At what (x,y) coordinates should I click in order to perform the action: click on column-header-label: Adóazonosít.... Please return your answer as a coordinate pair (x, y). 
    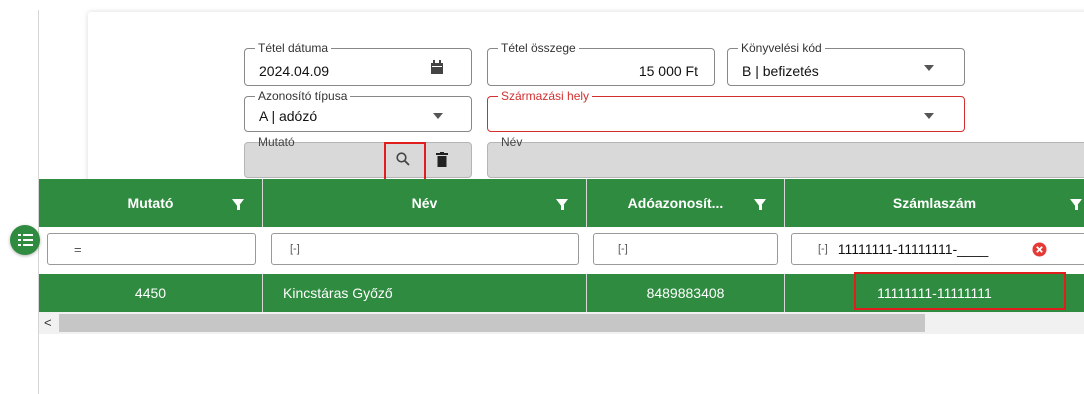
    Looking at the image, I should click on (675, 203).